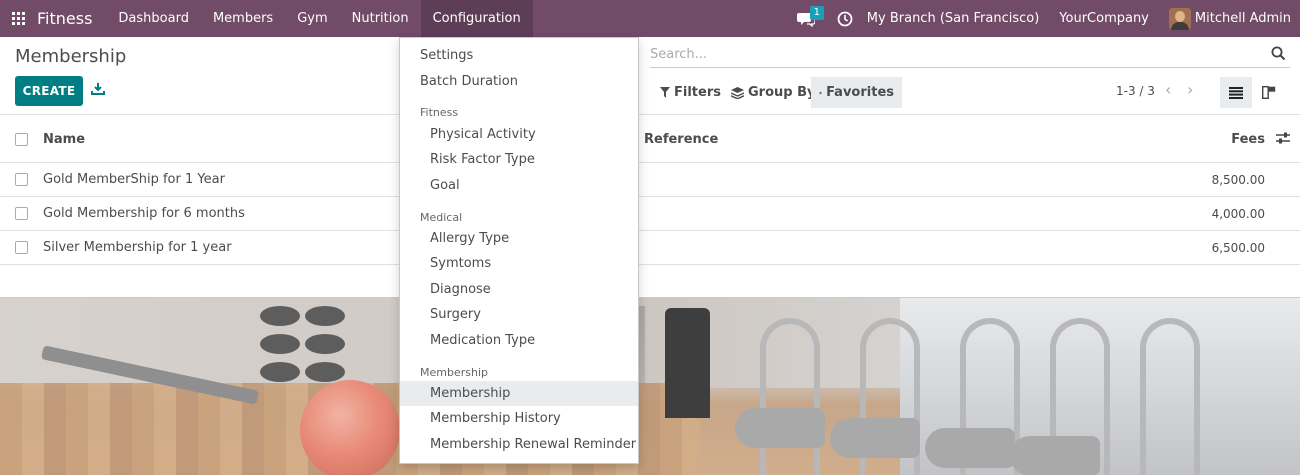 This screenshot has width=1300, height=475. Describe the element at coordinates (665, 92) in the screenshot. I see `filter-icon` at that location.